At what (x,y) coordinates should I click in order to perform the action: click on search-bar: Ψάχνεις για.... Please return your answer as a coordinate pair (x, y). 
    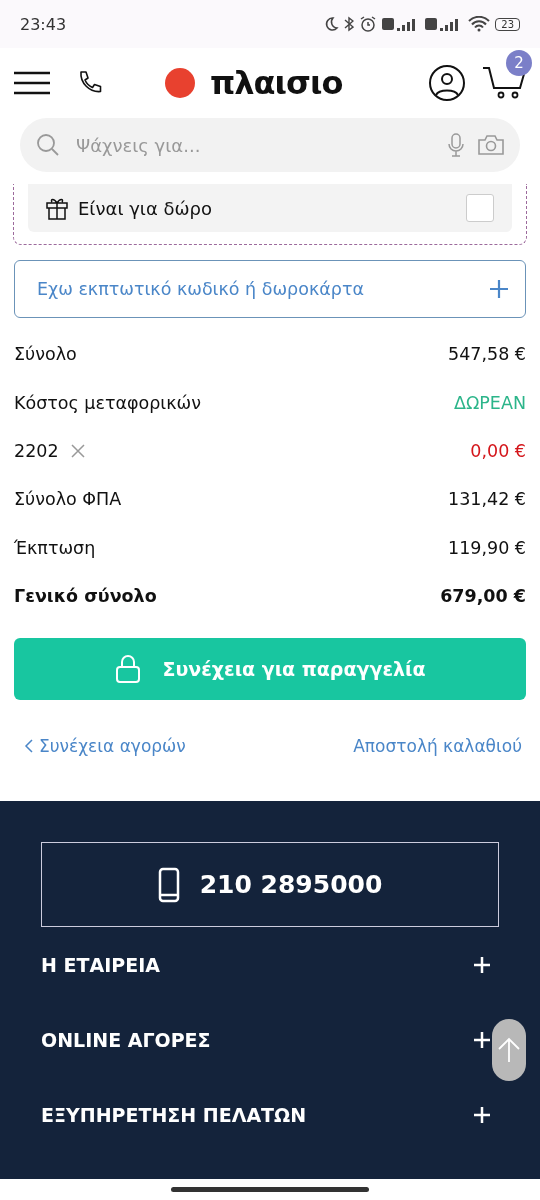
    Looking at the image, I should click on (270, 145).